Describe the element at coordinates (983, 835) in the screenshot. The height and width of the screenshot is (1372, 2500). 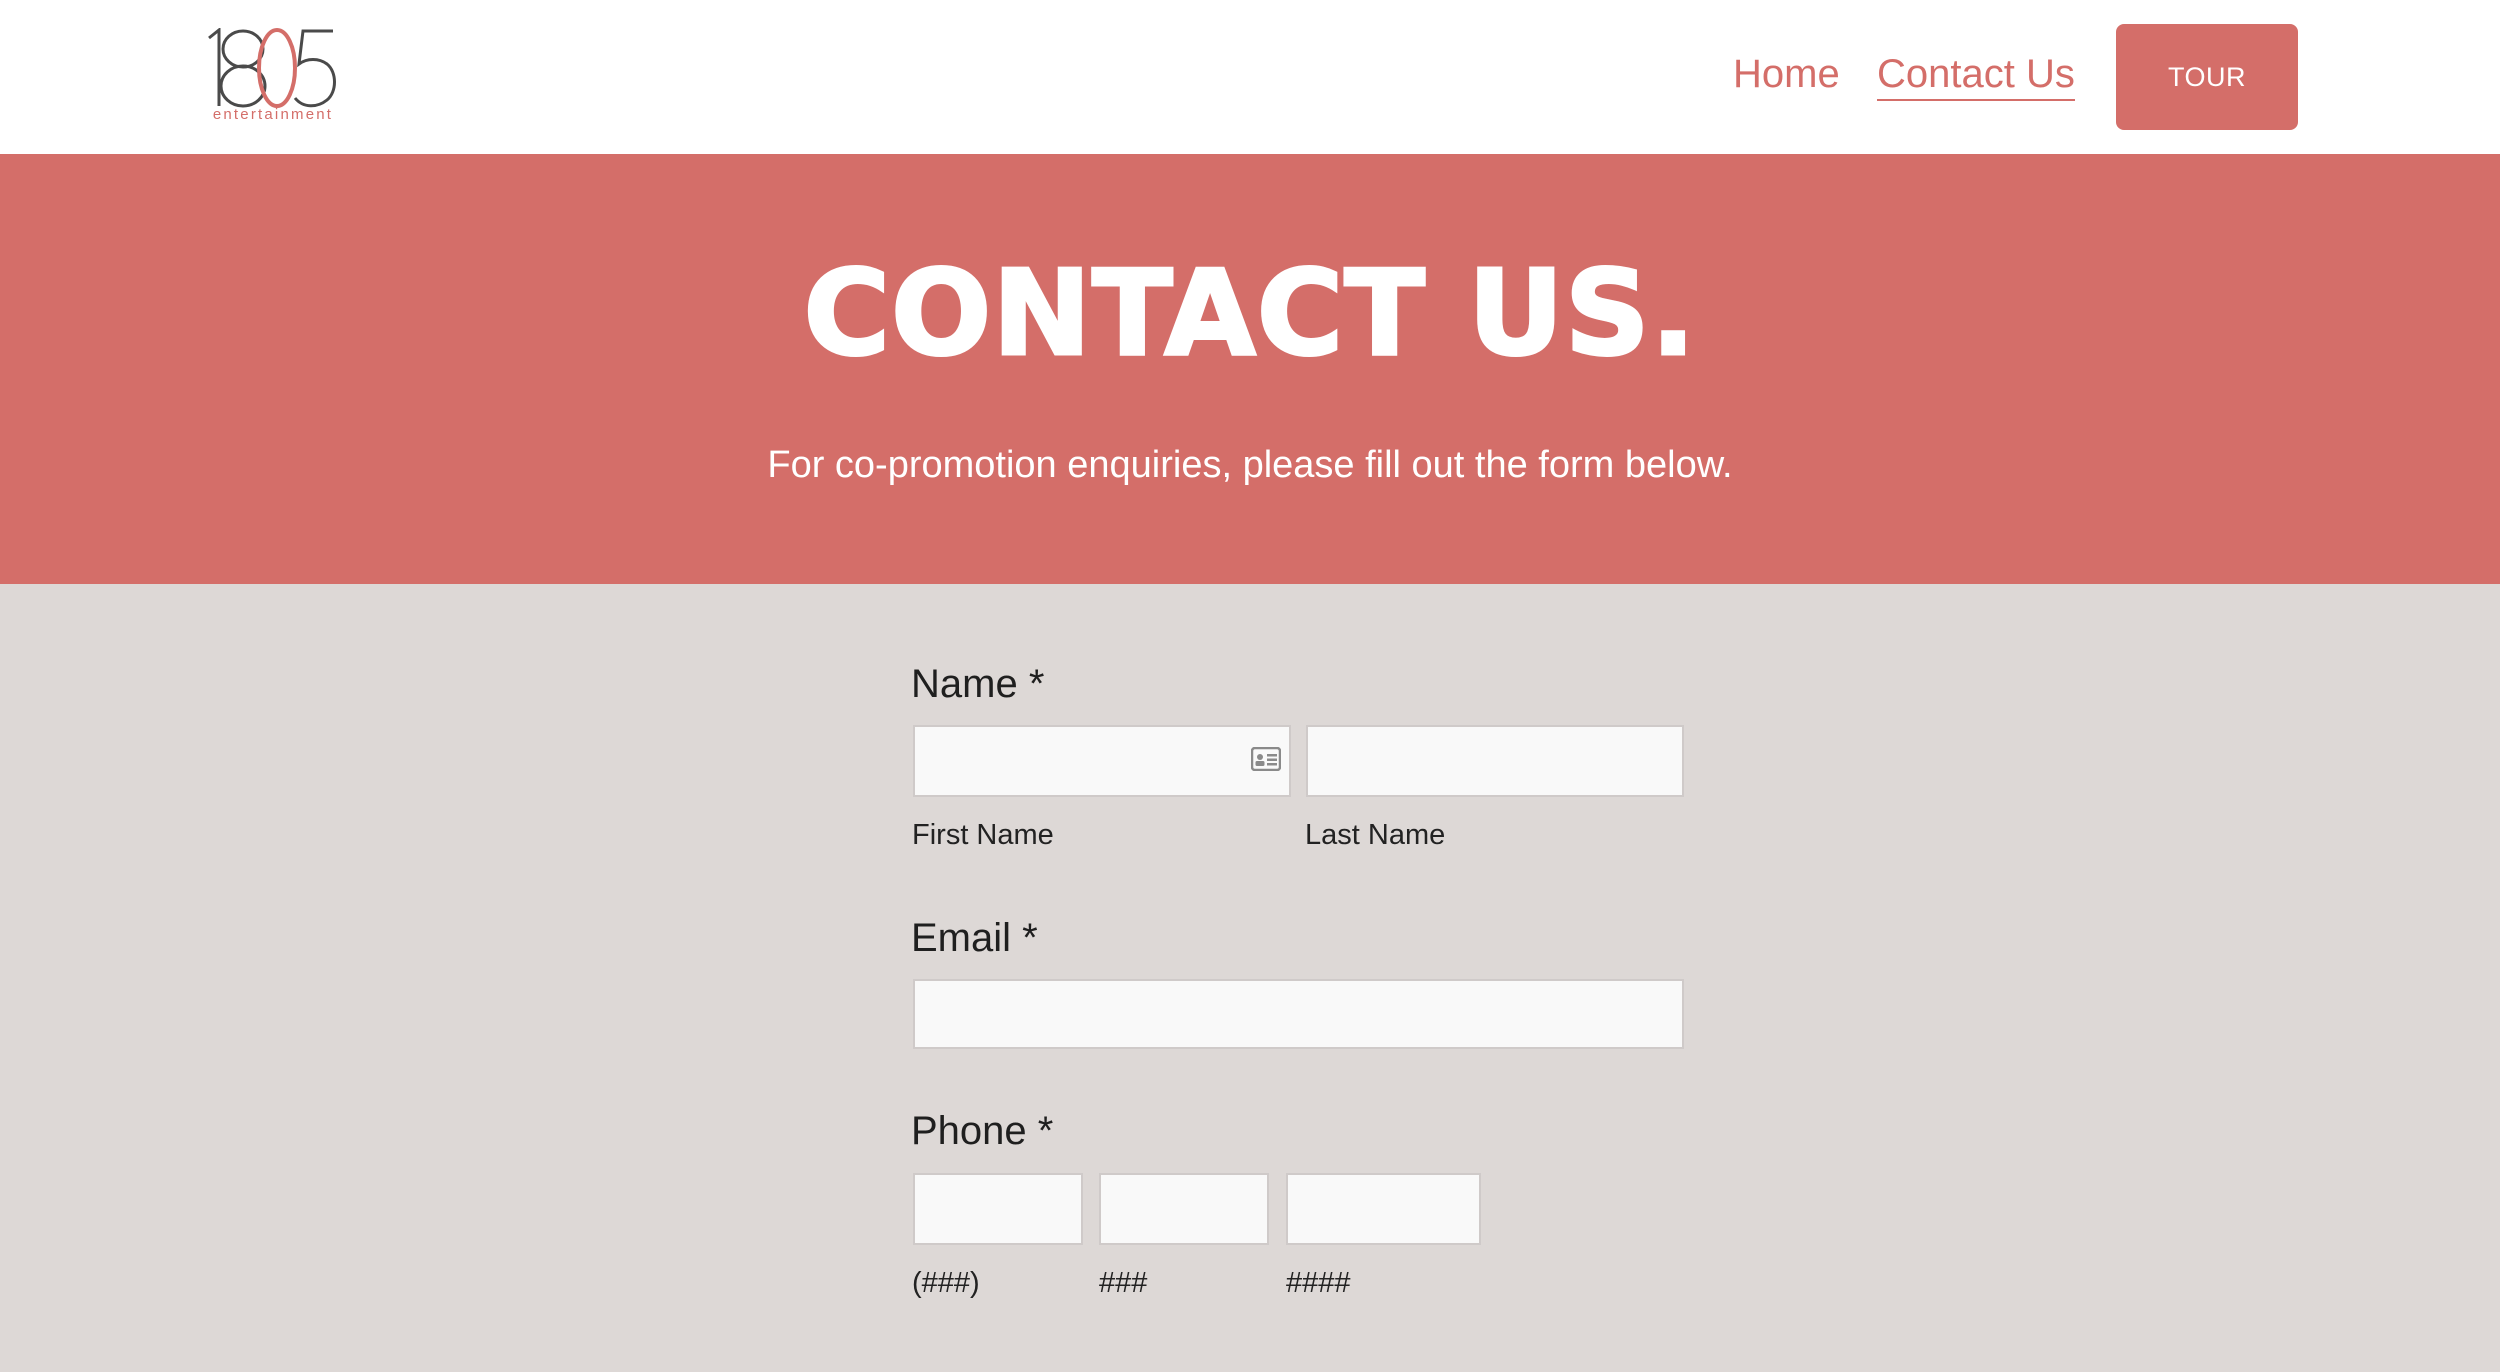
I see `first-name-sublabel: First Name` at that location.